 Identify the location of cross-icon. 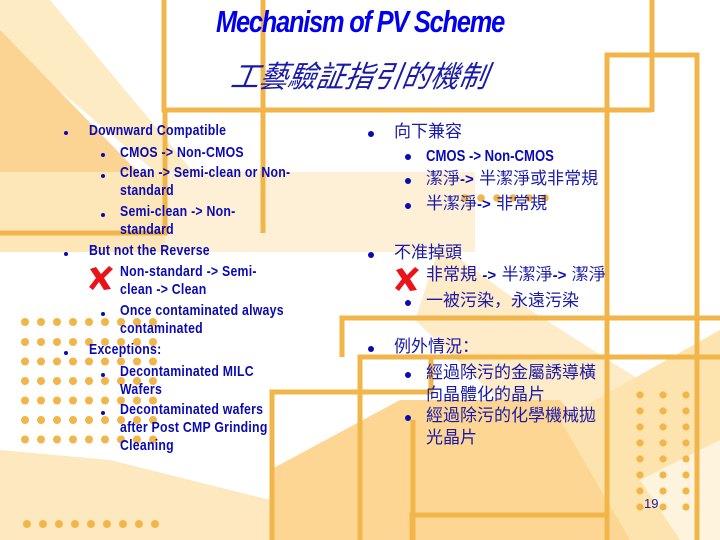
(407, 279).